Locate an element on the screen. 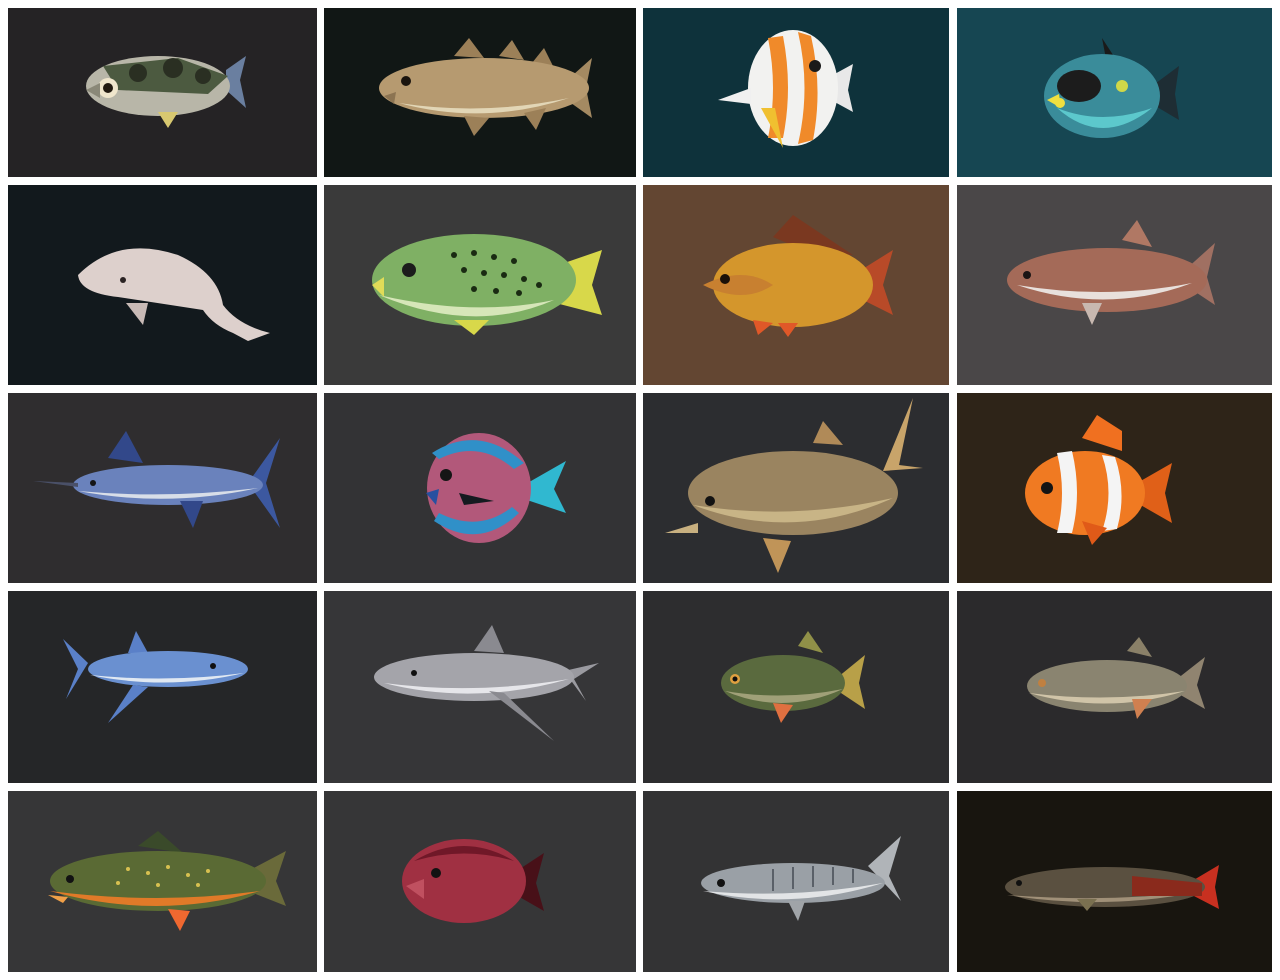 The height and width of the screenshot is (980, 1280). triggerfish-icon is located at coordinates (1114, 92).